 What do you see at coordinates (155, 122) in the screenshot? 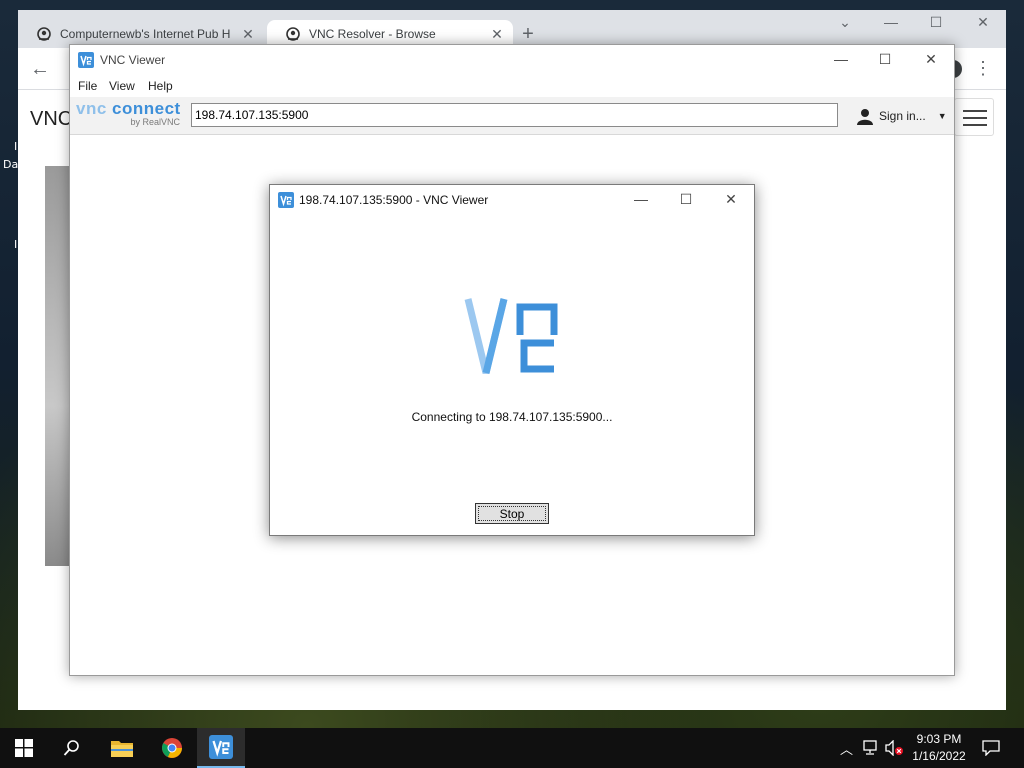
I see `logo-subtext: by RealVNC` at bounding box center [155, 122].